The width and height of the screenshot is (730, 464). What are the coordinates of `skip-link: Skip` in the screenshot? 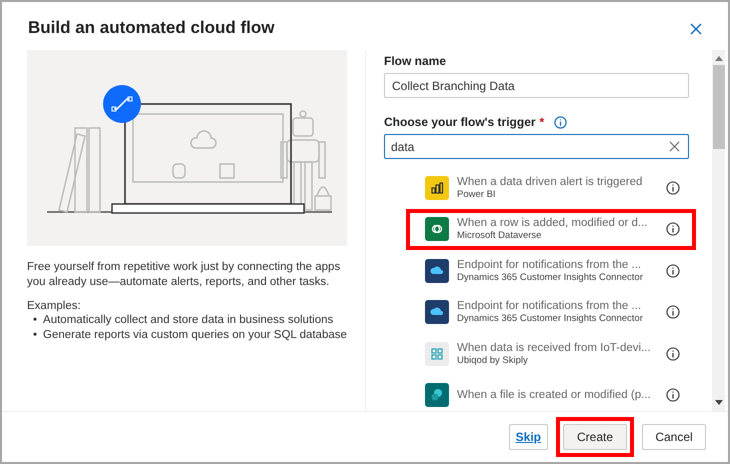 It's located at (528, 437).